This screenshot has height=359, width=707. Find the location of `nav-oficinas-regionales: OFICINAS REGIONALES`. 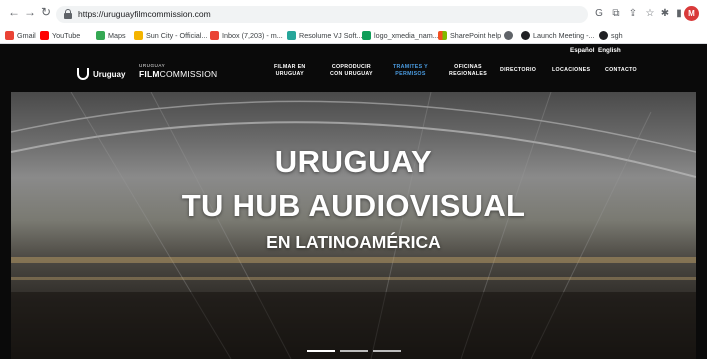

nav-oficinas-regionales: OFICINAS REGIONALES is located at coordinates (468, 71).